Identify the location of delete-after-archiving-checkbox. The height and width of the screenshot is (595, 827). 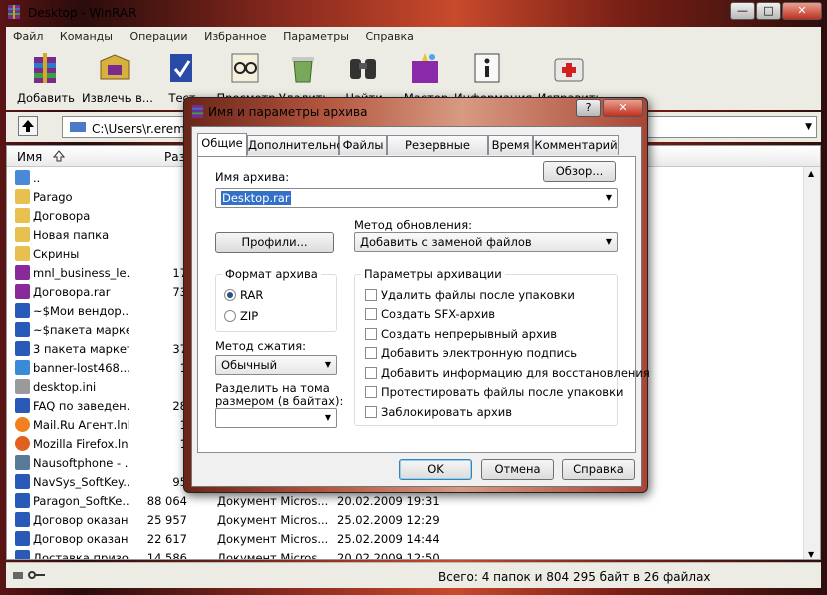
(371, 295).